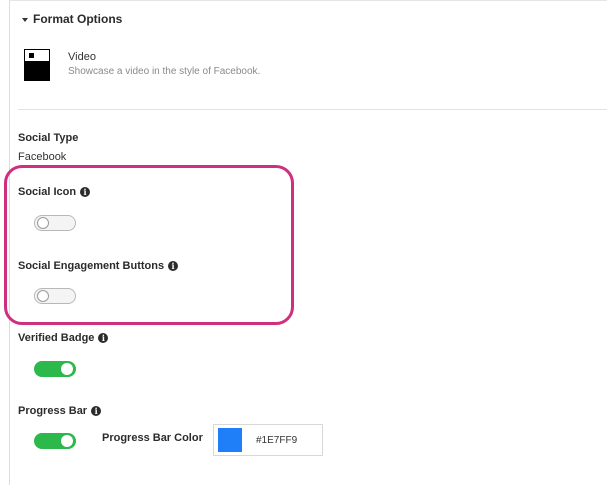 Image resolution: width=607 pixels, height=485 pixels. I want to click on social-icon-label: Social Icon i, so click(54, 192).